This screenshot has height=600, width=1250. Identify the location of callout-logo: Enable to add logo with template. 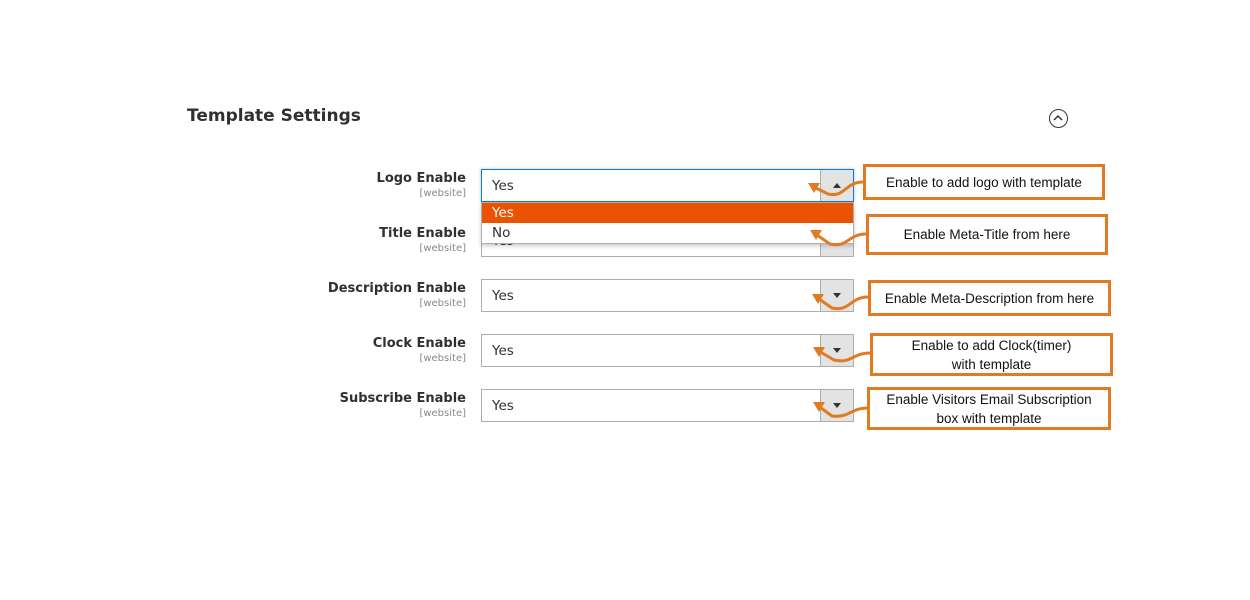
(984, 182).